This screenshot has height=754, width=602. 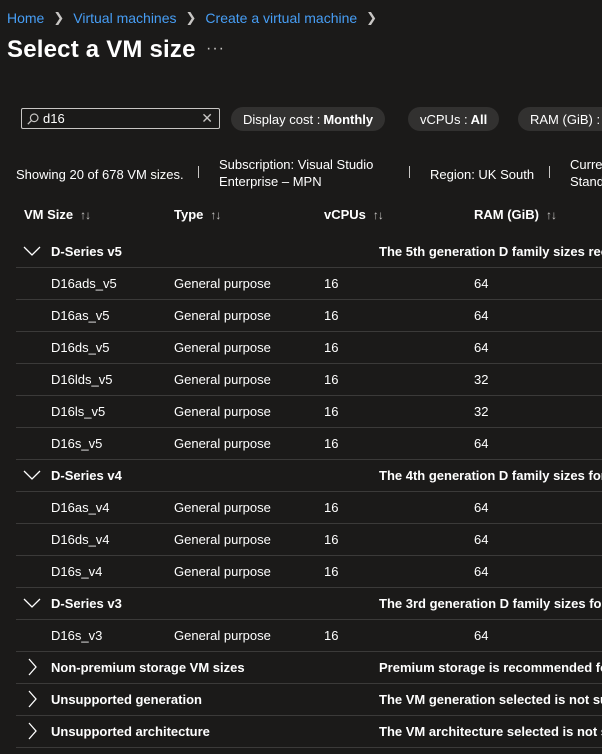 What do you see at coordinates (25, 18) in the screenshot?
I see `breadcrumb-home-link: Home` at bounding box center [25, 18].